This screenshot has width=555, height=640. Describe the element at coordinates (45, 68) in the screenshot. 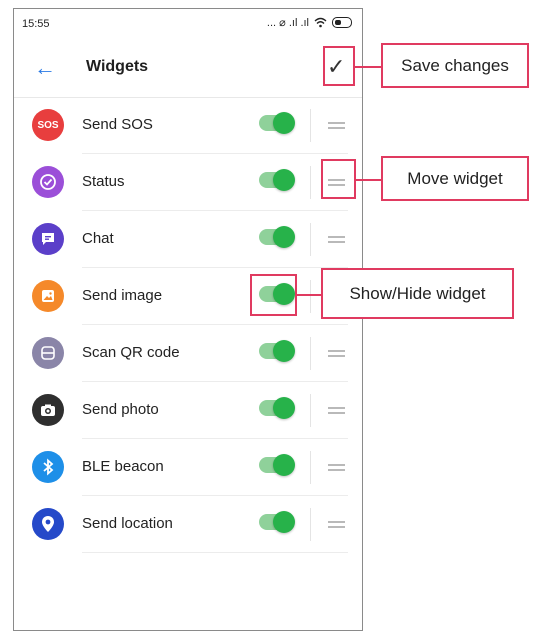

I see `back-arrow-icon: ←` at that location.